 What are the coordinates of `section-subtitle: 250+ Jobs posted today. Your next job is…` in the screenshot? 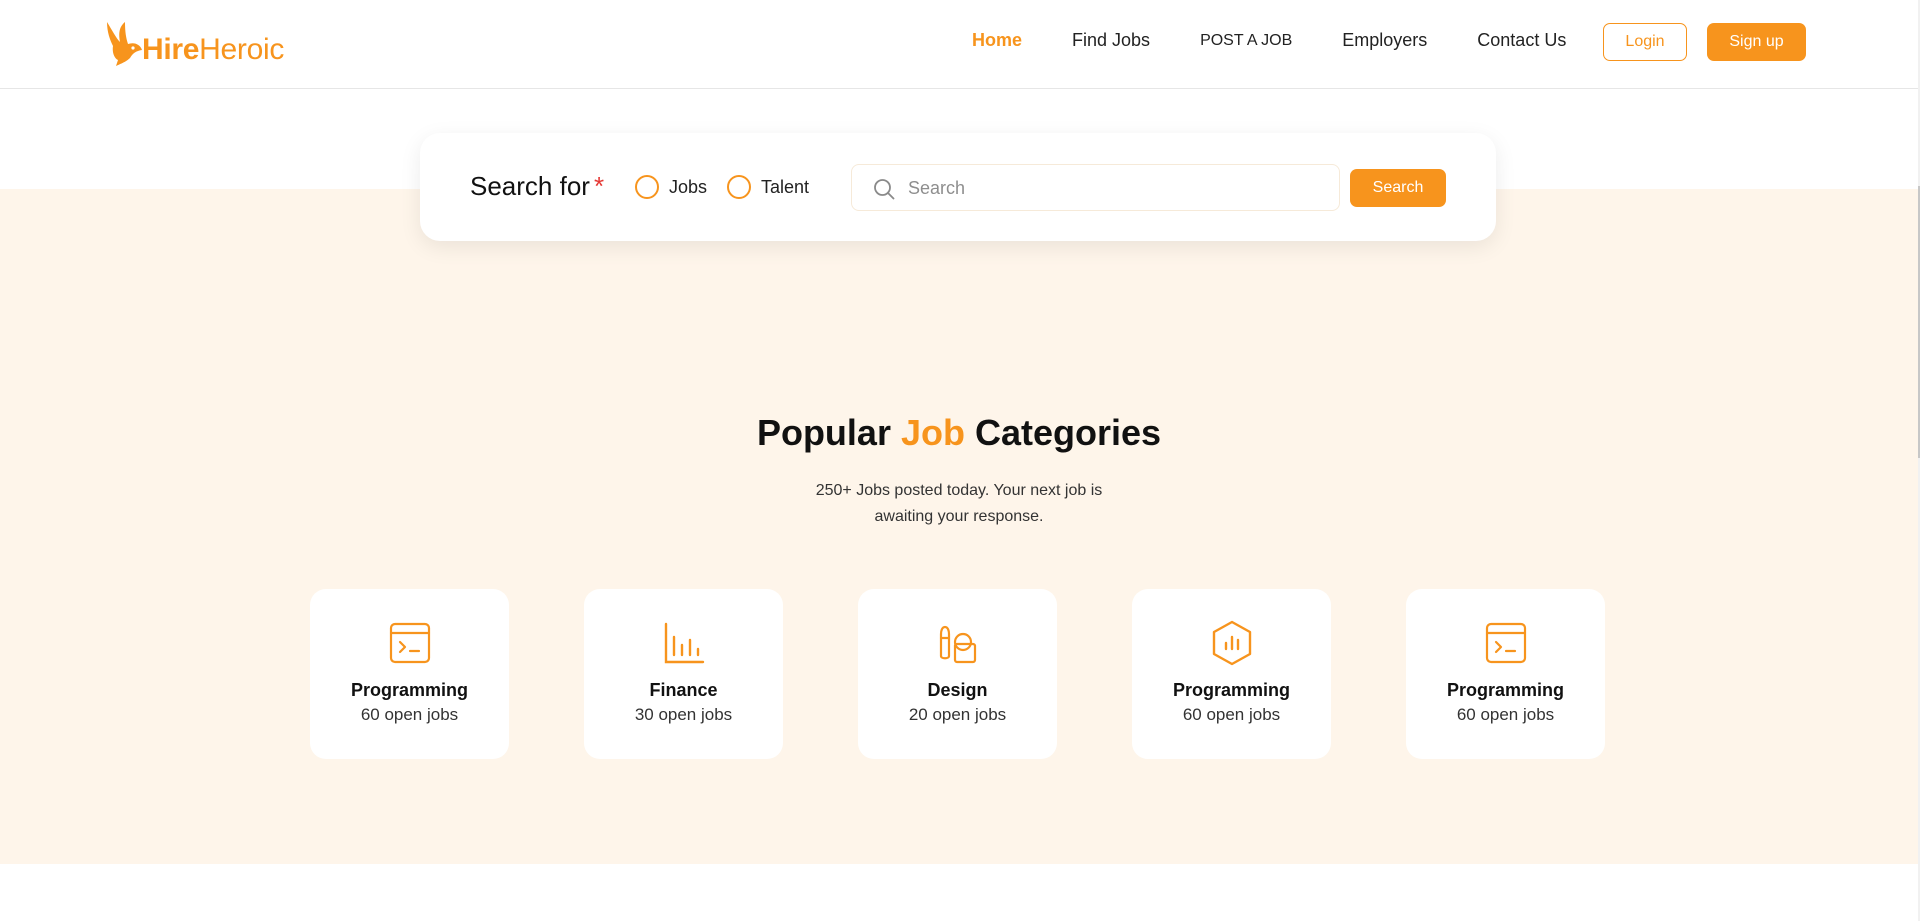 It's located at (959, 504).